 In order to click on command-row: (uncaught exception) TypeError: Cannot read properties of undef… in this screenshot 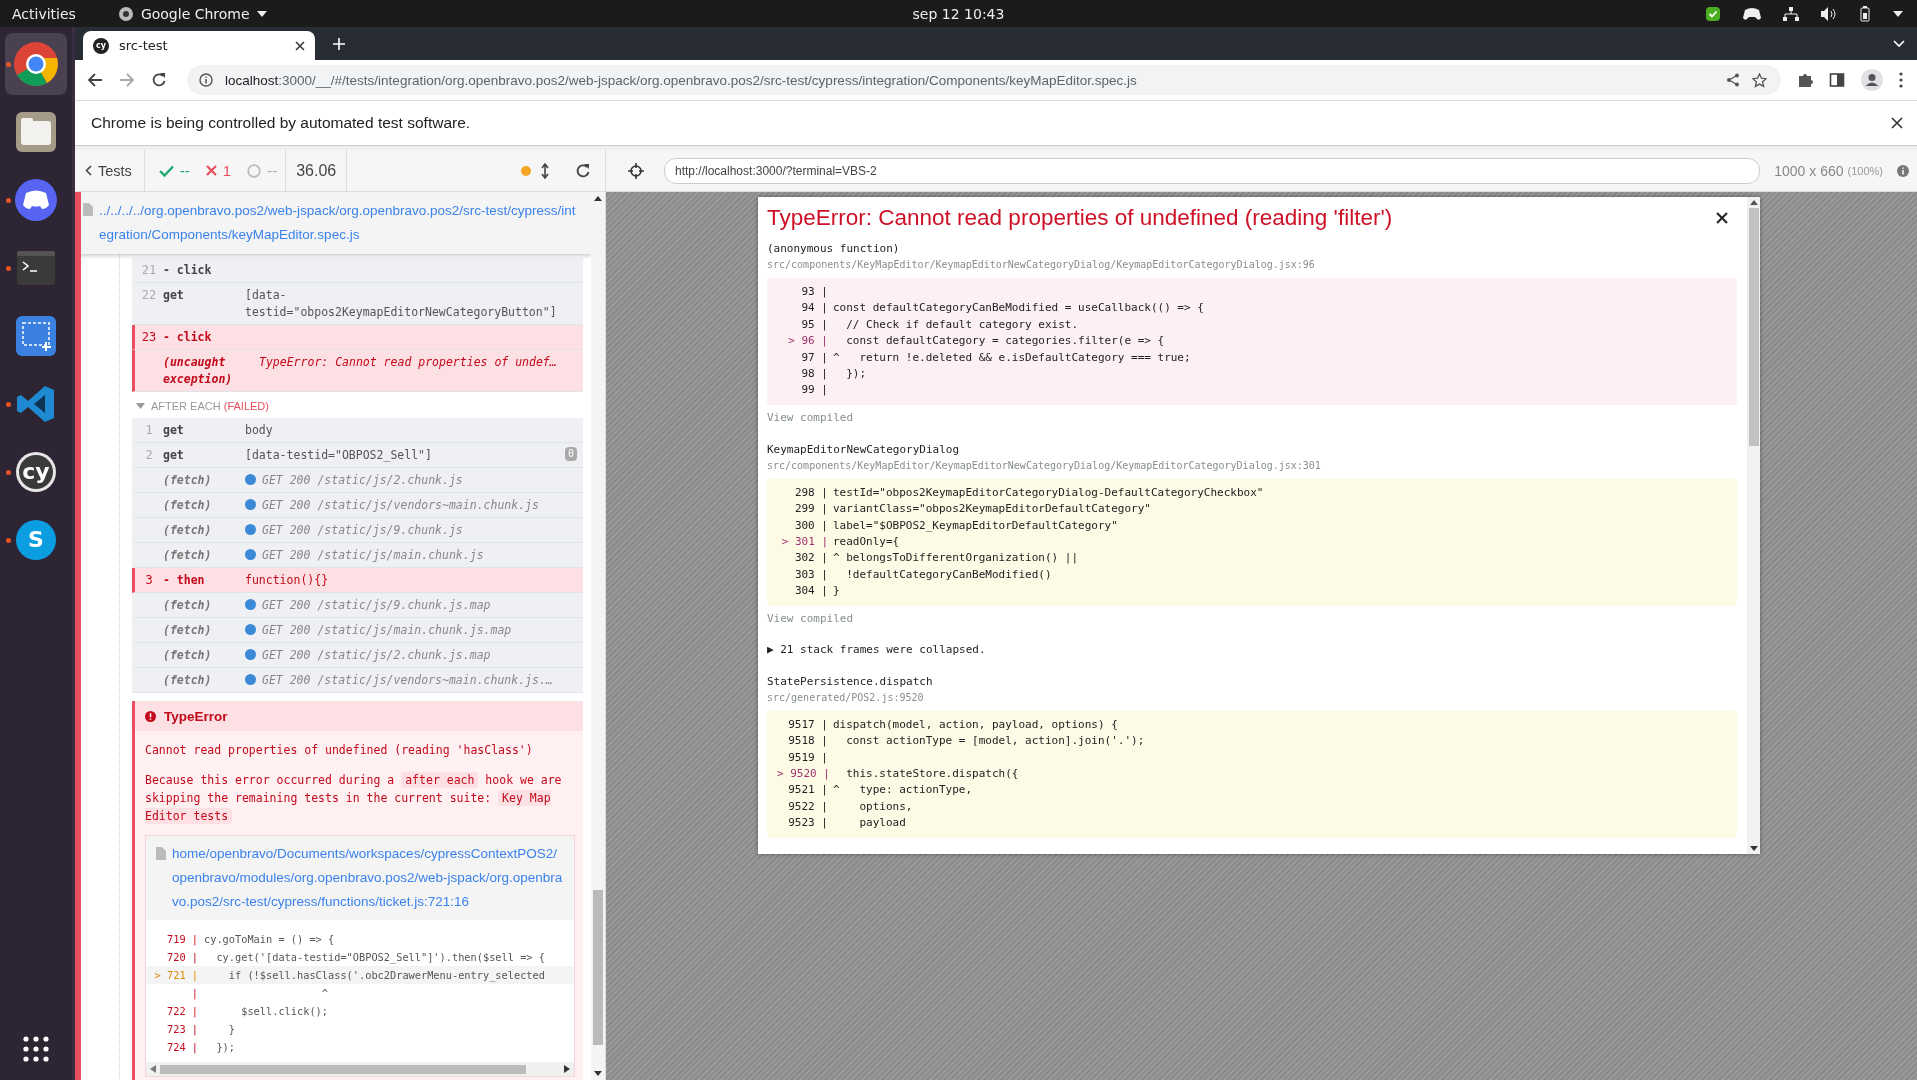, I will do `click(357, 371)`.